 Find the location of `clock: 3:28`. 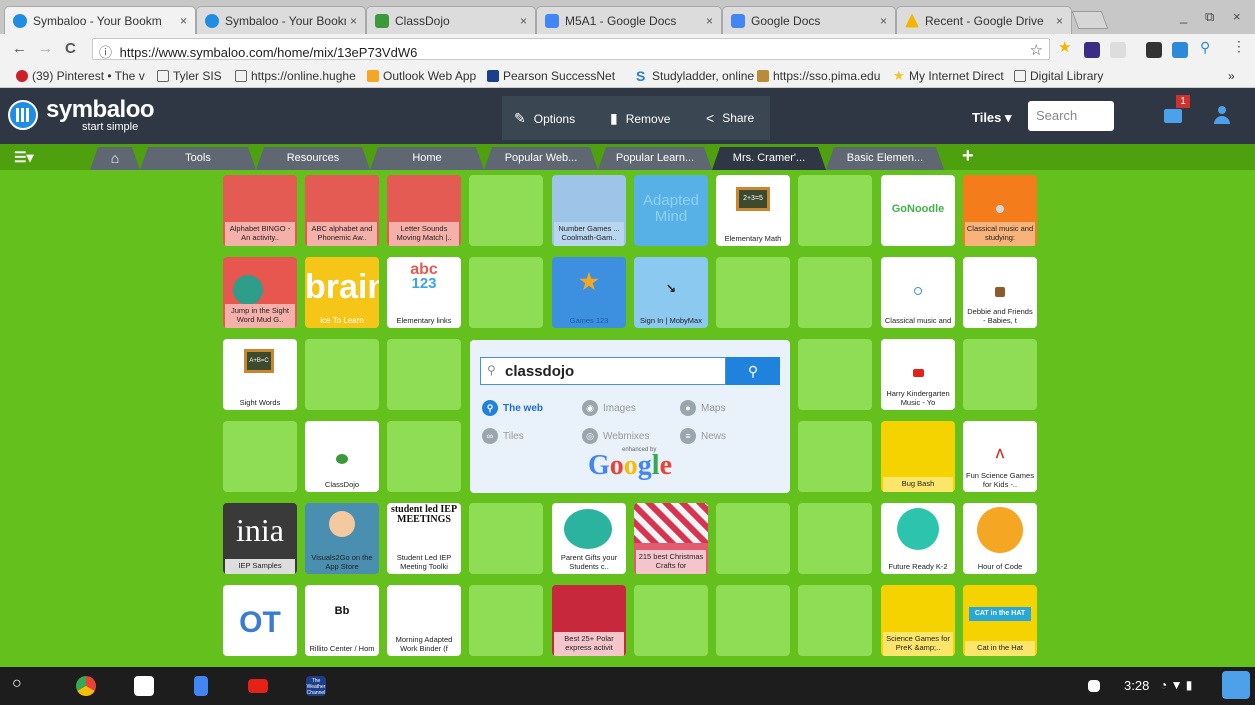

clock: 3:28 is located at coordinates (1136, 685).